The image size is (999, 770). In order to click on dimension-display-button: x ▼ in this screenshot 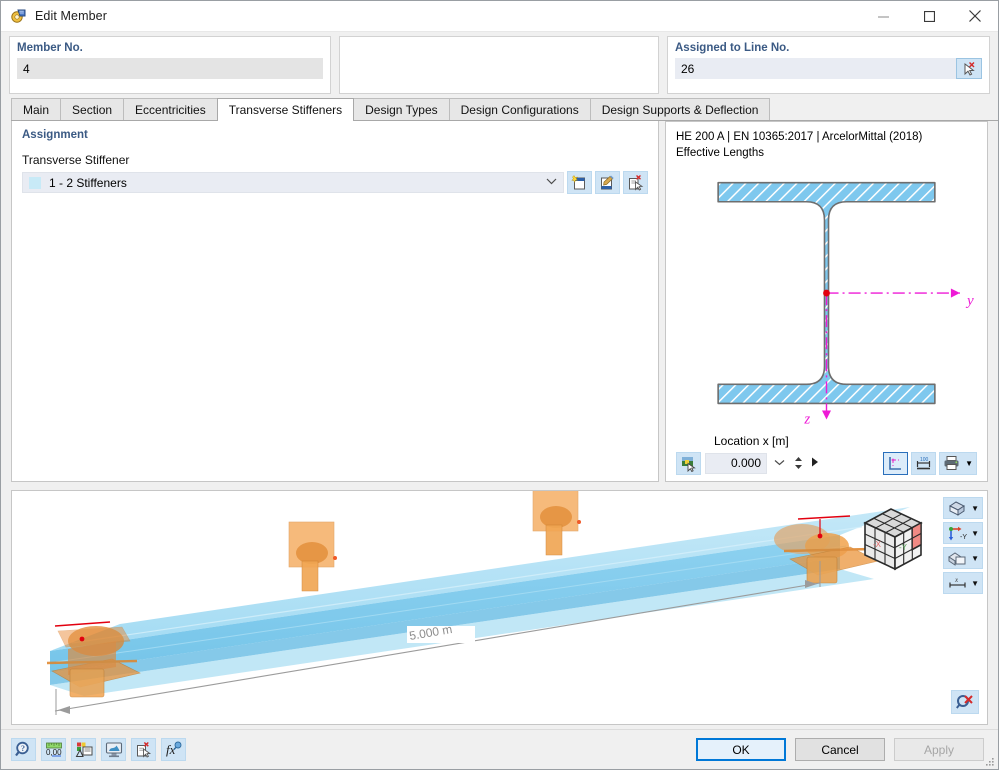, I will do `click(963, 583)`.